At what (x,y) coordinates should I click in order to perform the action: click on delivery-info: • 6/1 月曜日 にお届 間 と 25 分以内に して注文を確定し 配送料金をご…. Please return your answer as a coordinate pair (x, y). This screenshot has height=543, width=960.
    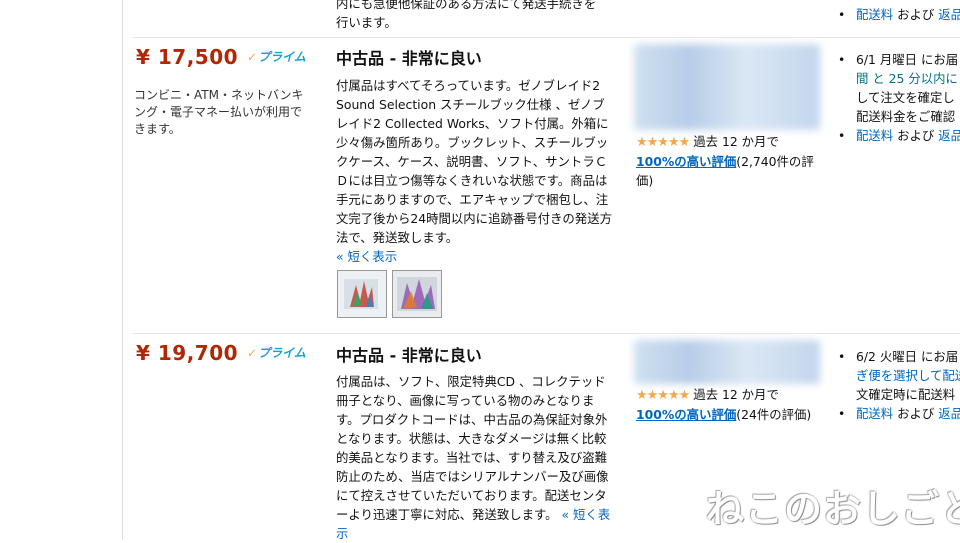
    Looking at the image, I should click on (899, 97).